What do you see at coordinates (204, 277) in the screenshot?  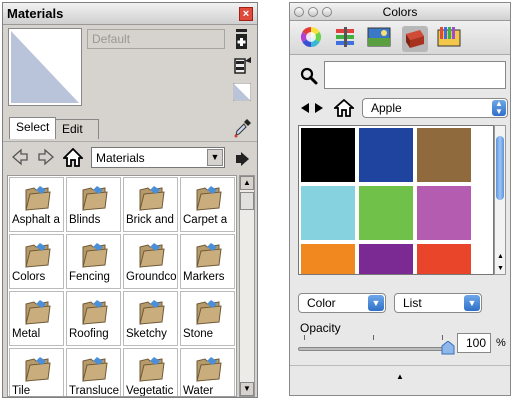 I see `material-folder-label: Markers` at bounding box center [204, 277].